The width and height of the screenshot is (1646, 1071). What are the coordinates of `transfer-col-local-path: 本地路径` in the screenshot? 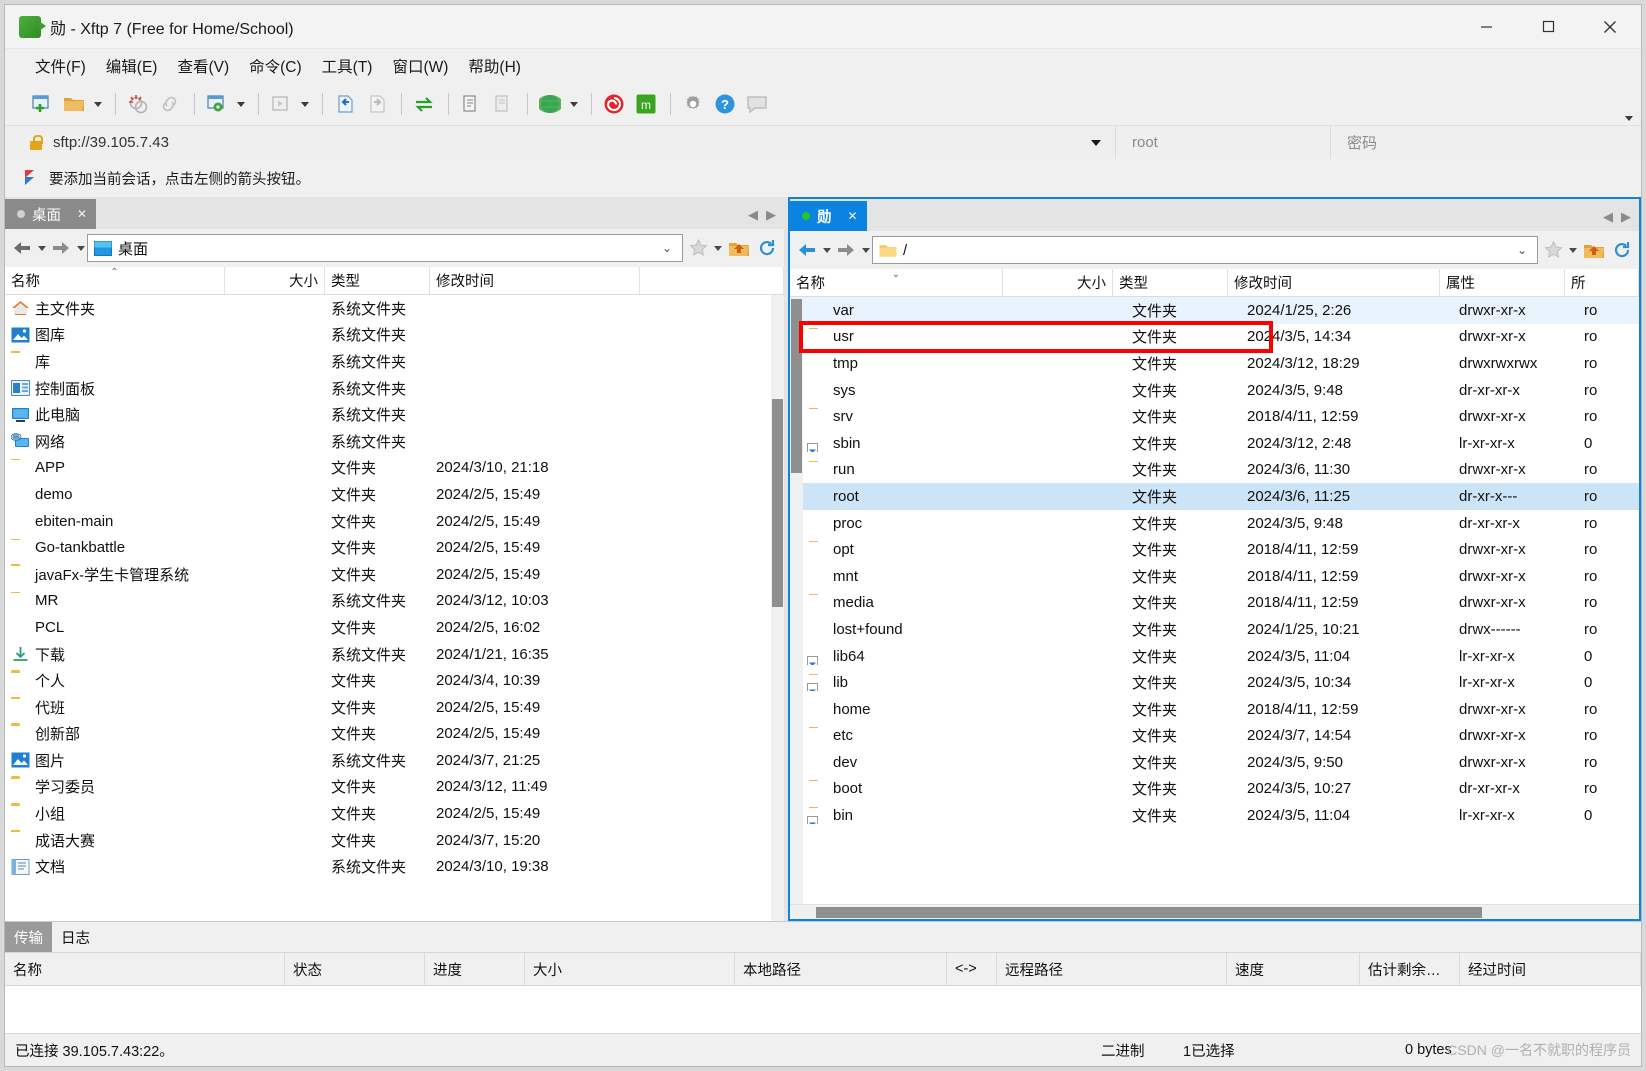 It's located at (841, 969).